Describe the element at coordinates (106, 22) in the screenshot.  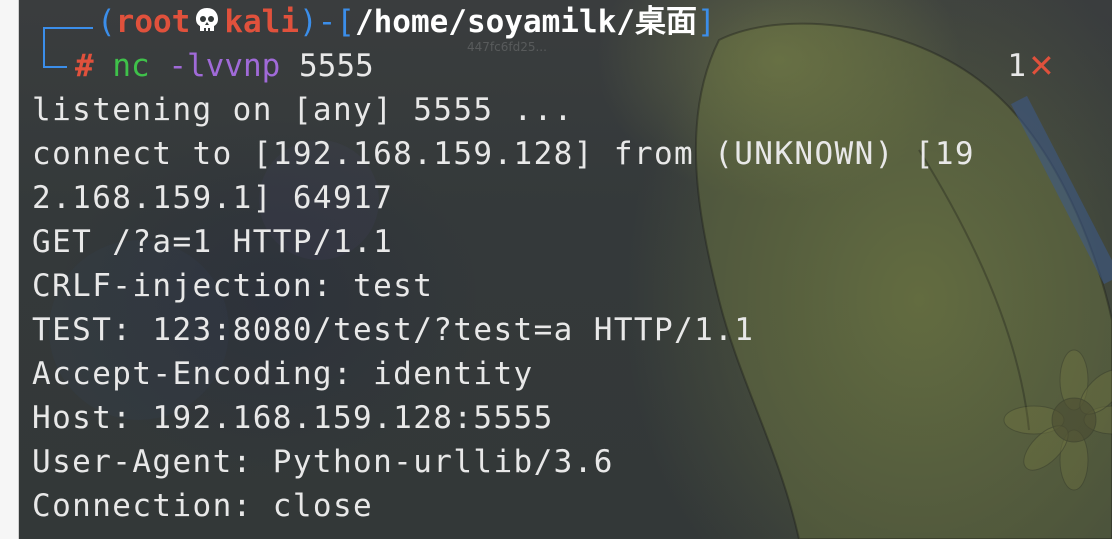
I see `prompt-open-paren: (` at that location.